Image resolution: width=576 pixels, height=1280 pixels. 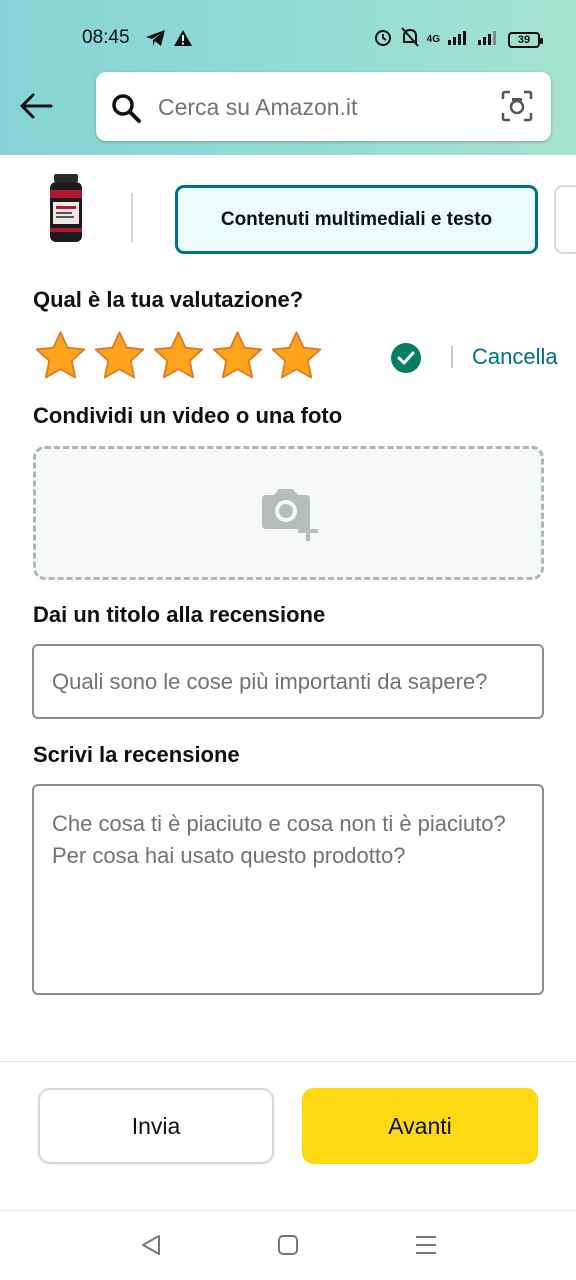 I want to click on status-time: 08:45, so click(x=106, y=37).